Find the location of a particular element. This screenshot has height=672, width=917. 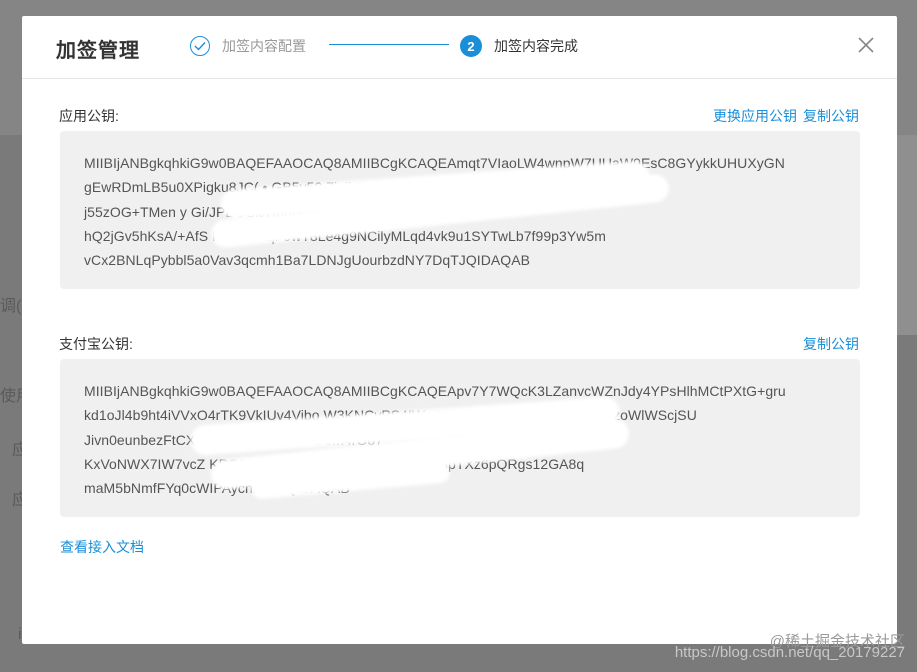

app-key-actions: 更换应用公钥 复制公钥 is located at coordinates (786, 116).